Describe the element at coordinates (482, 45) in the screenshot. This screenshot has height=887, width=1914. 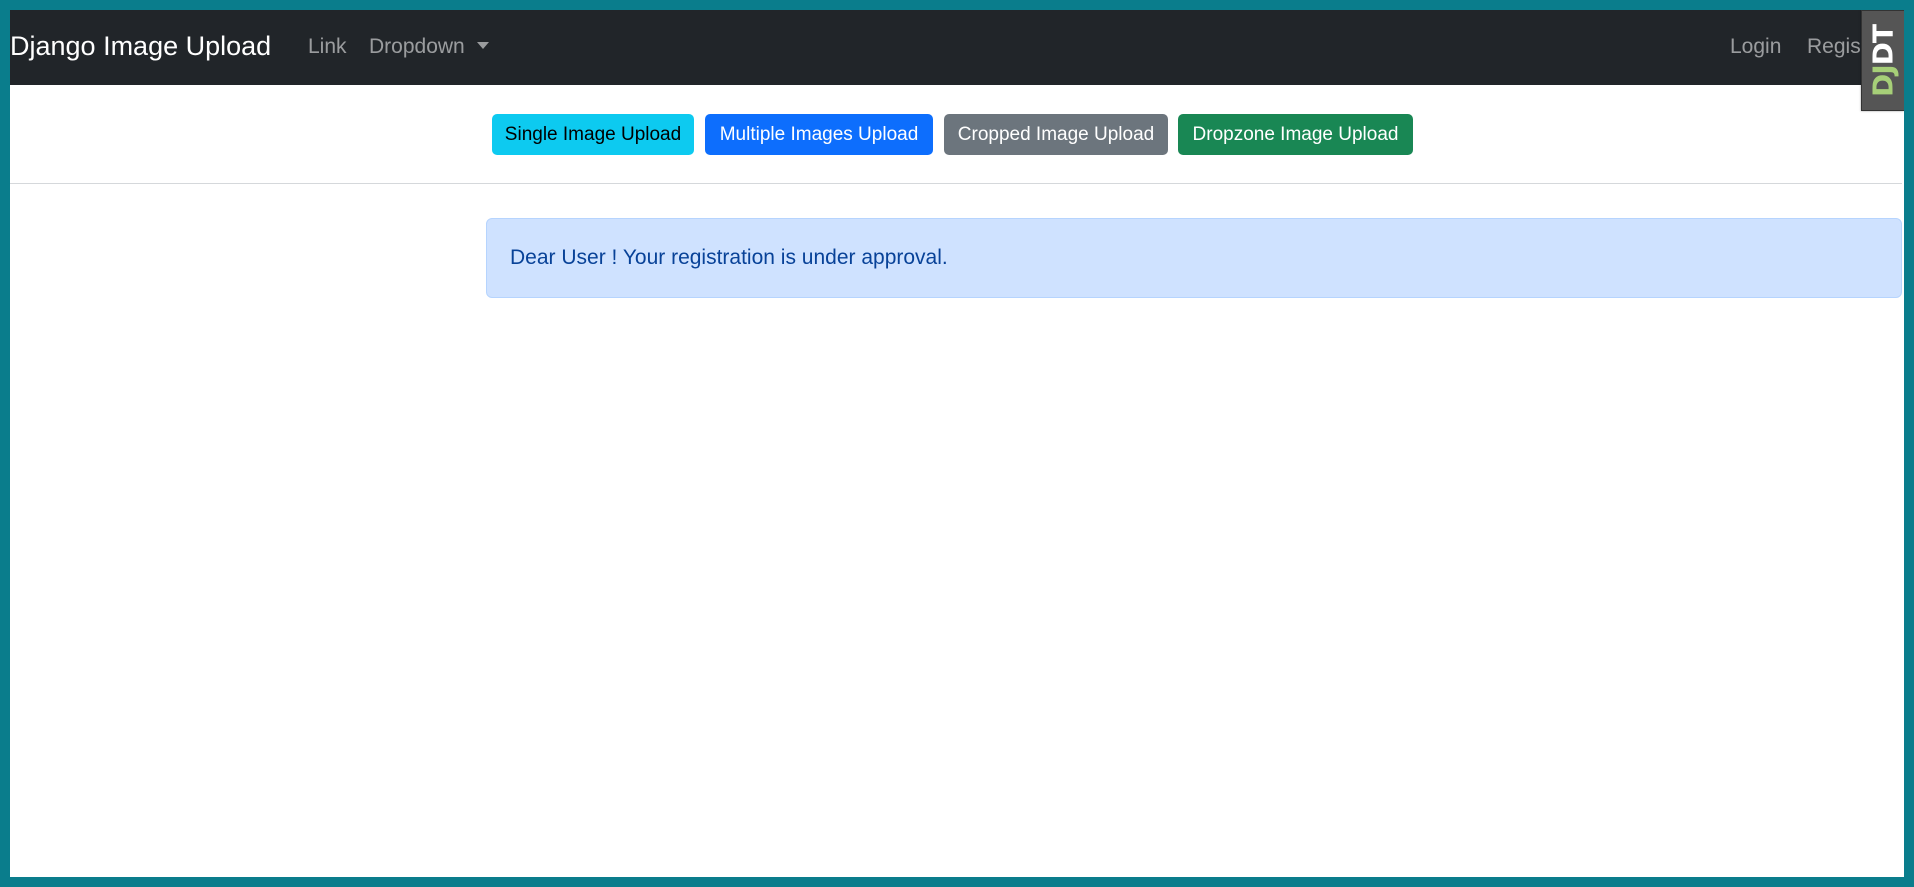
I see `caret-down-icon` at that location.